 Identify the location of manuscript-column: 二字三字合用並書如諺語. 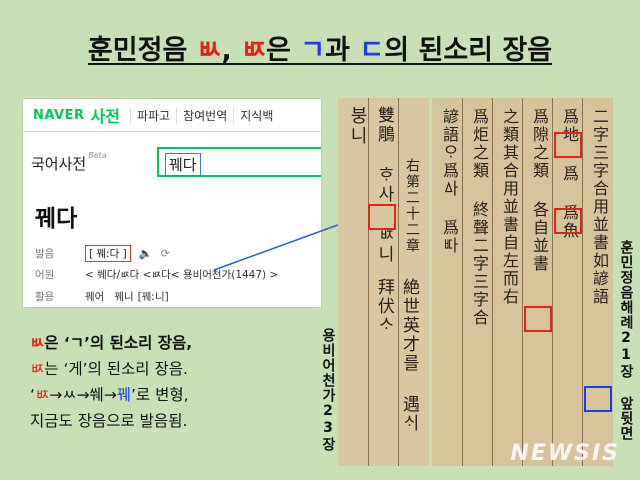
(599, 207).